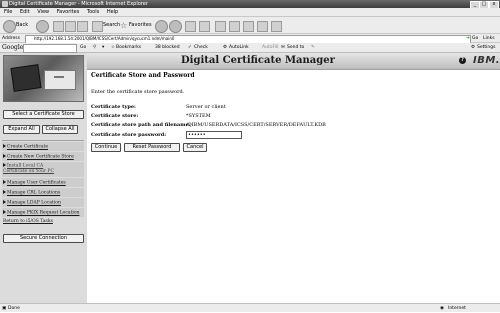 The height and width of the screenshot is (313, 500). I want to click on popup-blocked-button: 38 blocked, so click(167, 48).